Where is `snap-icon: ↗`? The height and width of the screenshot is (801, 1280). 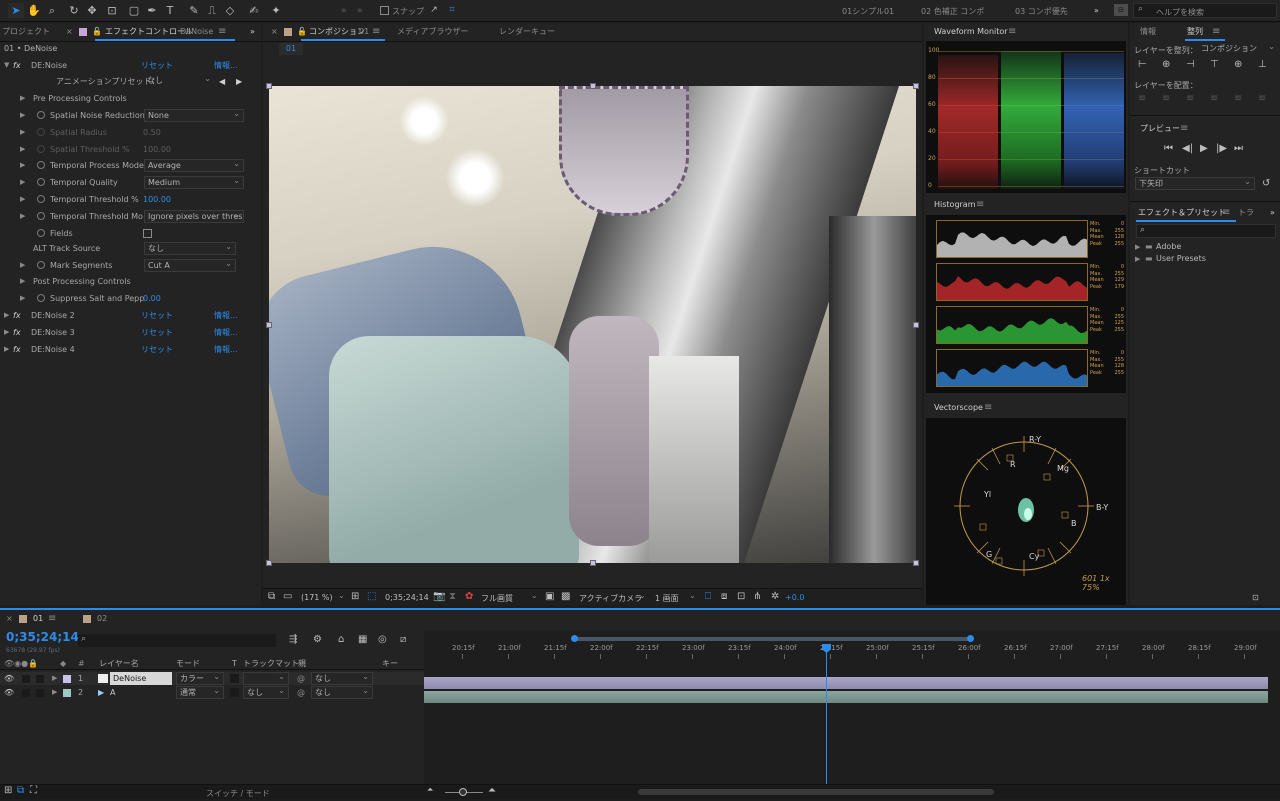 snap-icon: ↗ is located at coordinates (434, 10).